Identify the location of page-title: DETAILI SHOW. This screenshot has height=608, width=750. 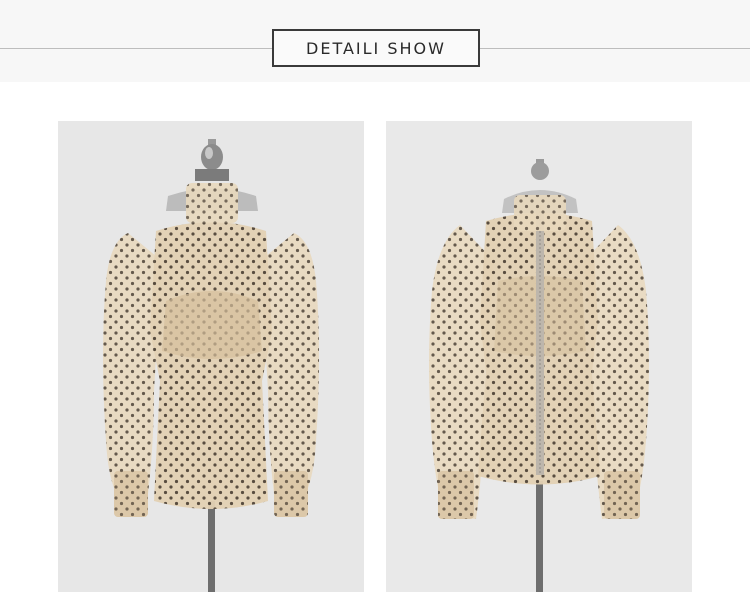
(376, 48).